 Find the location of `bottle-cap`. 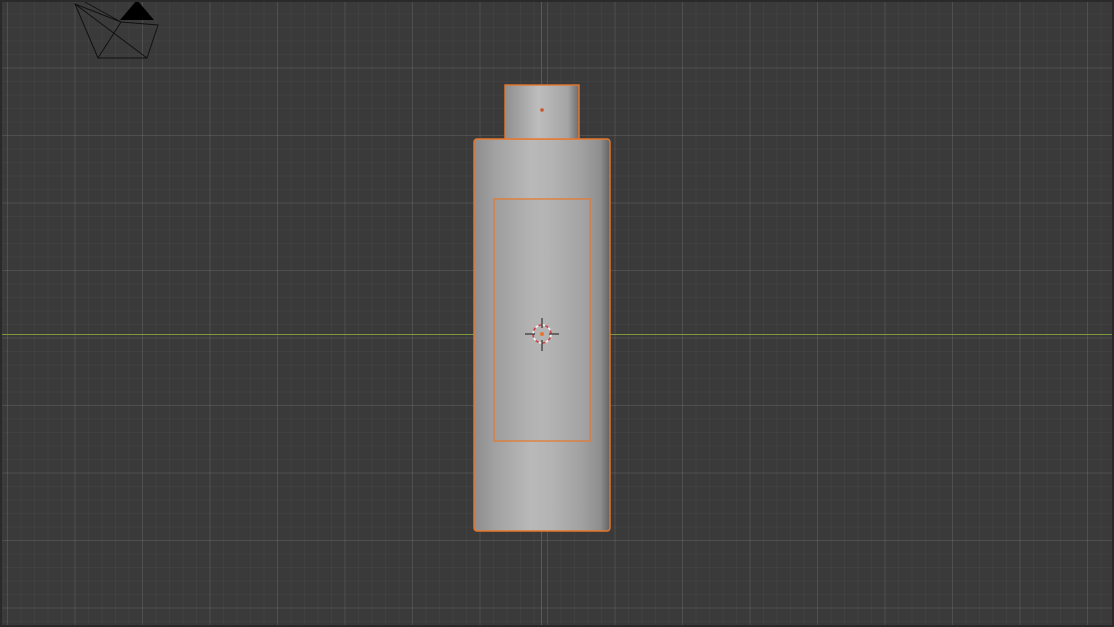

bottle-cap is located at coordinates (542, 112).